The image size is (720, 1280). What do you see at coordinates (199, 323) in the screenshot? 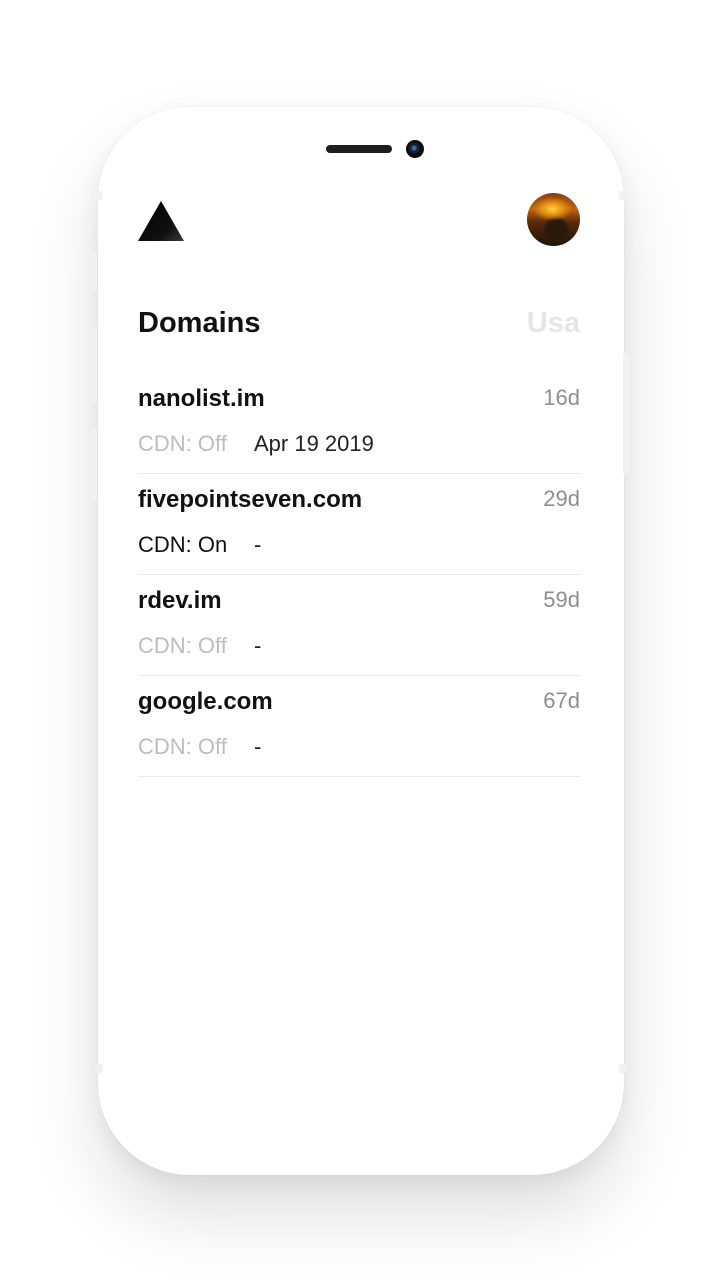
I see `page-title: Domains` at bounding box center [199, 323].